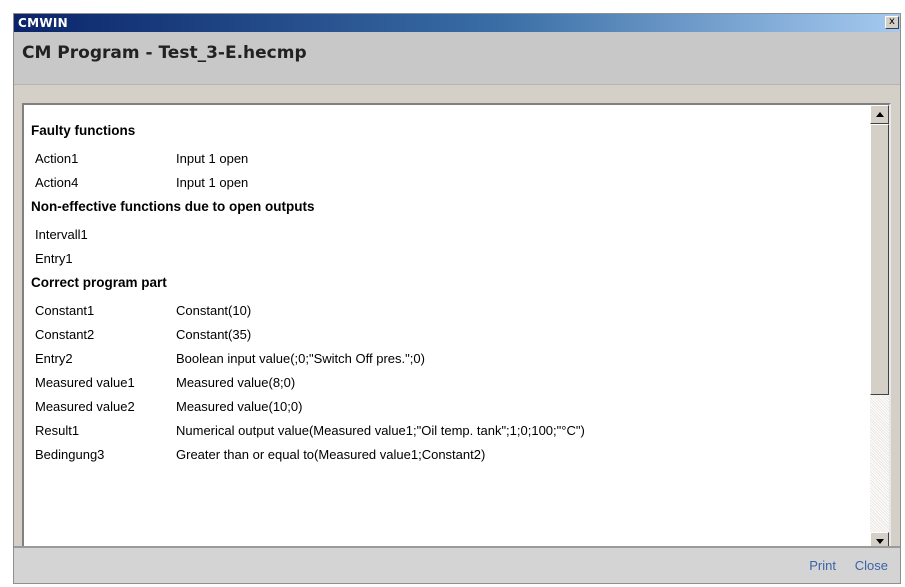 Image resolution: width=905 pixels, height=587 pixels. What do you see at coordinates (822, 565) in the screenshot?
I see `print-link: Print` at bounding box center [822, 565].